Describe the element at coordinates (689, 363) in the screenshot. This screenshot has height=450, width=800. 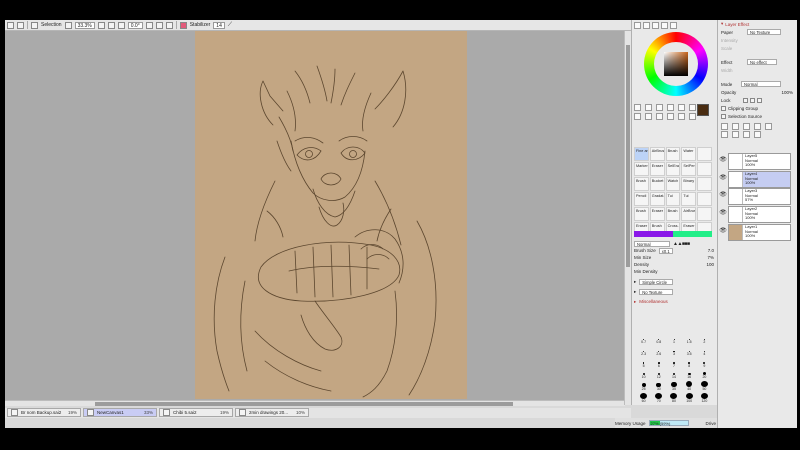
I see `brush-size-preset: 8` at that location.